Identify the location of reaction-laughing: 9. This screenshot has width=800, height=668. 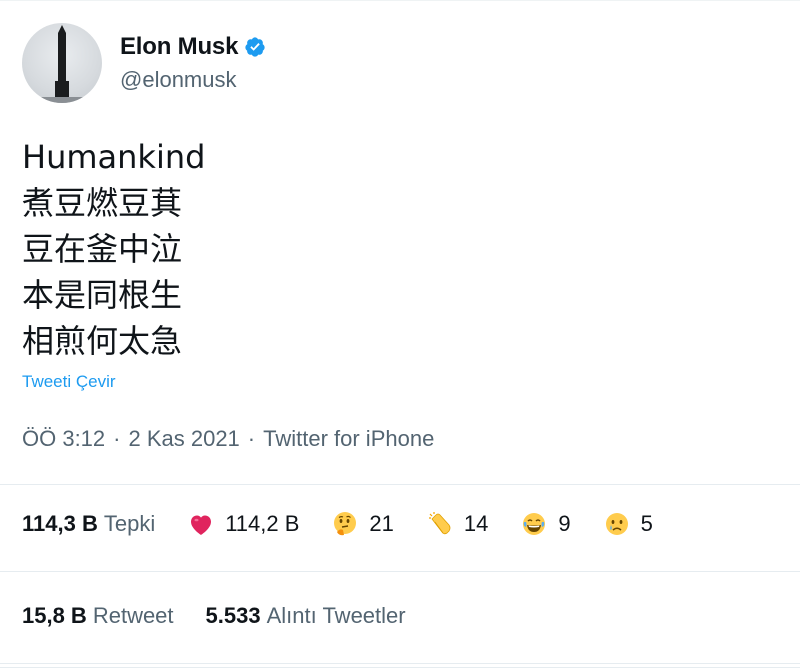
(545, 524).